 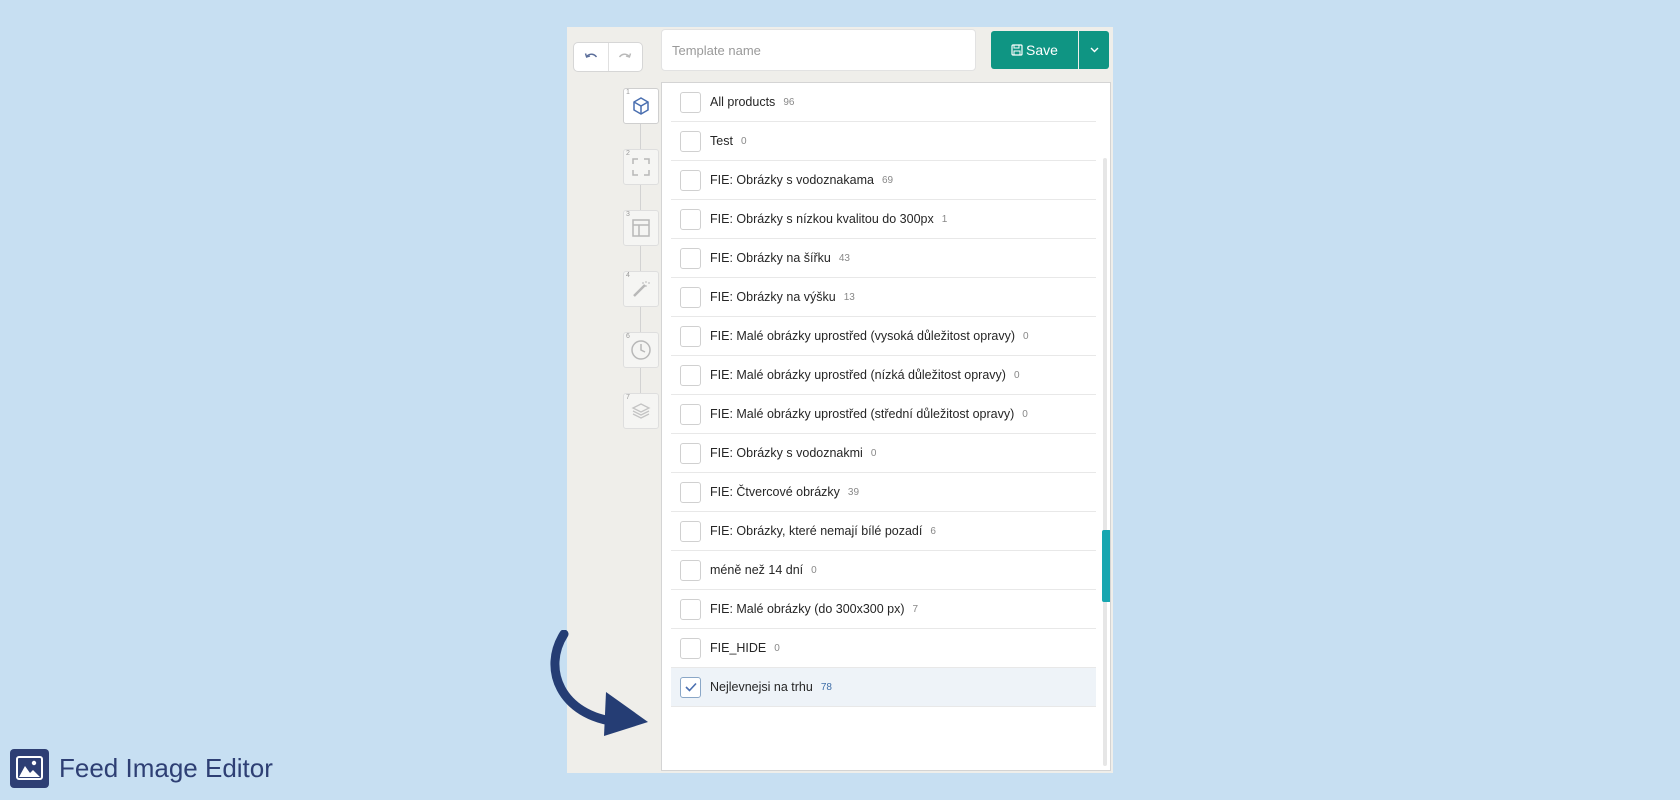 I want to click on step-number: 1, so click(x=628, y=92).